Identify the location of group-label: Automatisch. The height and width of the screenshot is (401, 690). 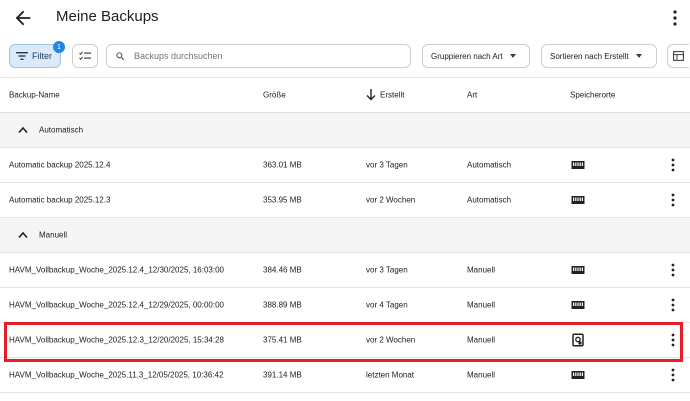
(61, 130).